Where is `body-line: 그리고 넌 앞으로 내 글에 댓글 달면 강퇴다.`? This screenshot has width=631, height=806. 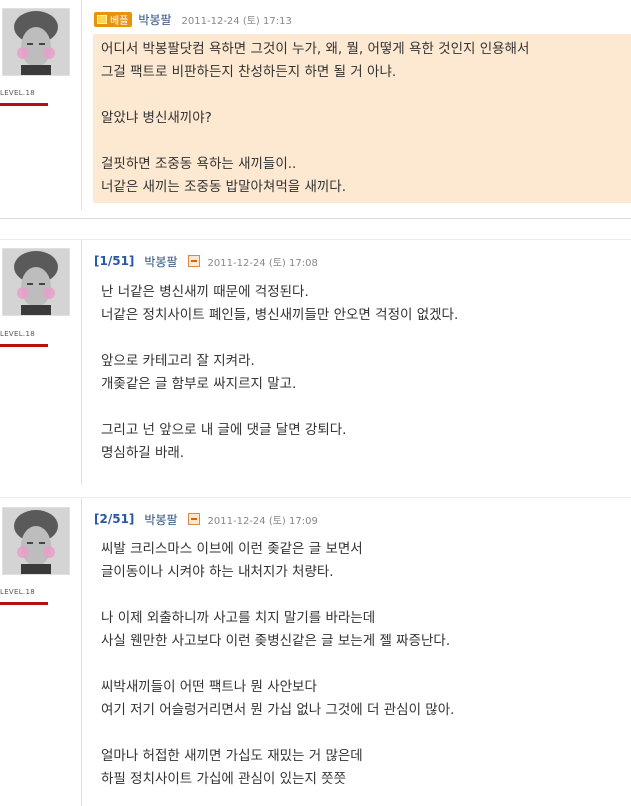
body-line: 그리고 넌 앞으로 내 글에 댓글 달면 강퇴다. is located at coordinates (224, 430).